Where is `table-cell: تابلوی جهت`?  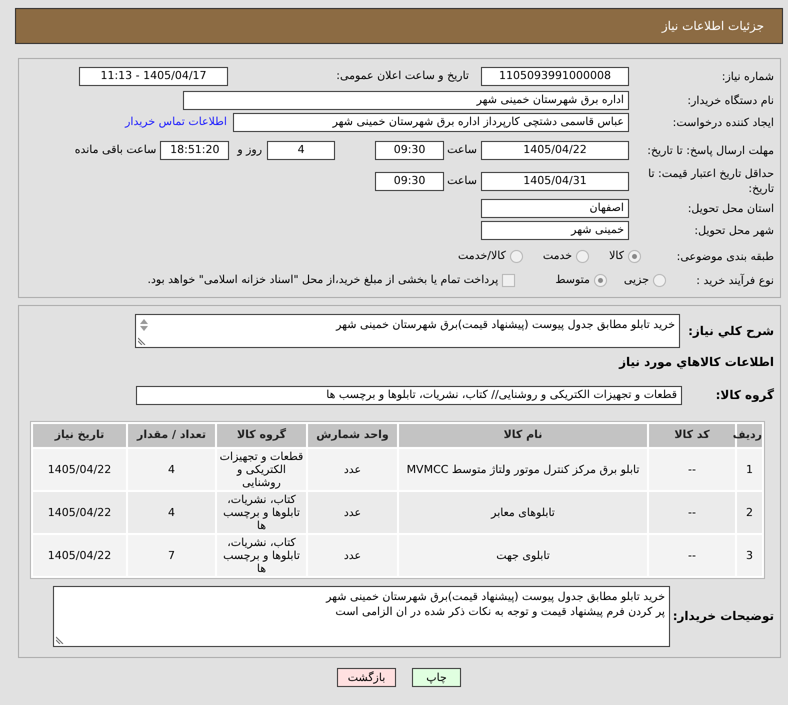
table-cell: تابلوی جهت is located at coordinates (523, 555).